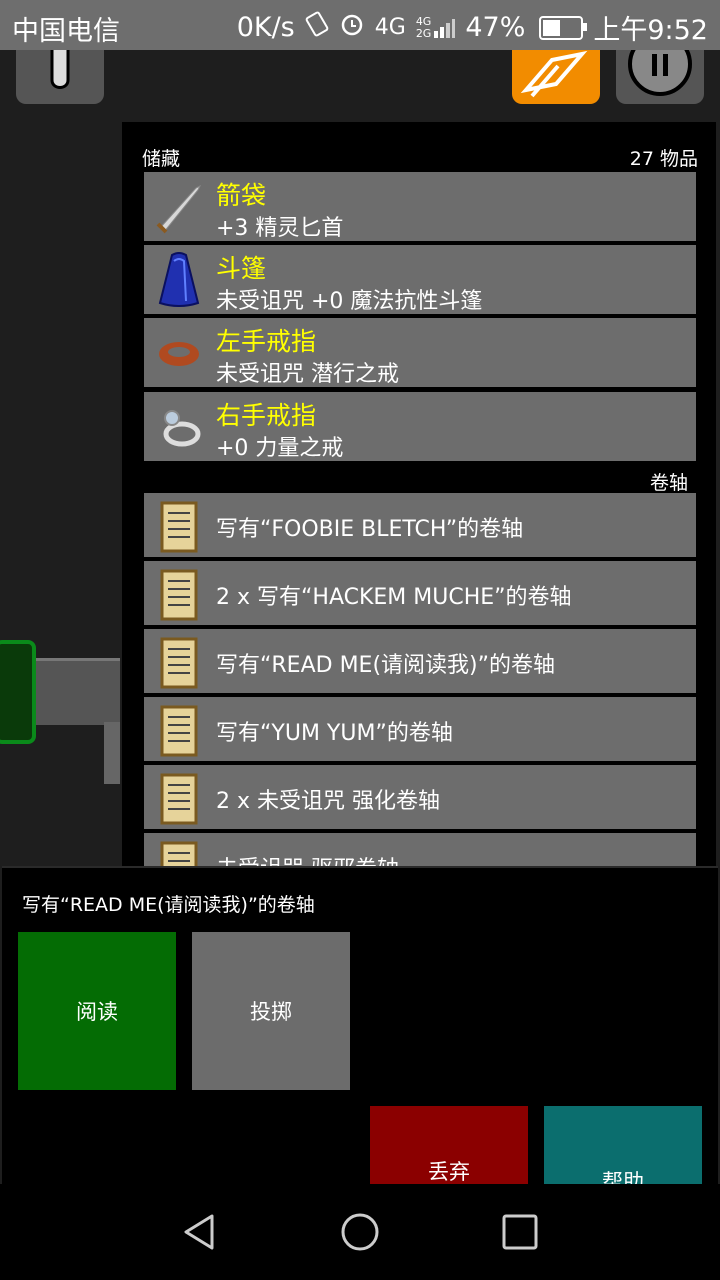  What do you see at coordinates (349, 301) in the screenshot?
I see `item-name: 未受诅咒 +0 魔法抗性斗篷` at bounding box center [349, 301].